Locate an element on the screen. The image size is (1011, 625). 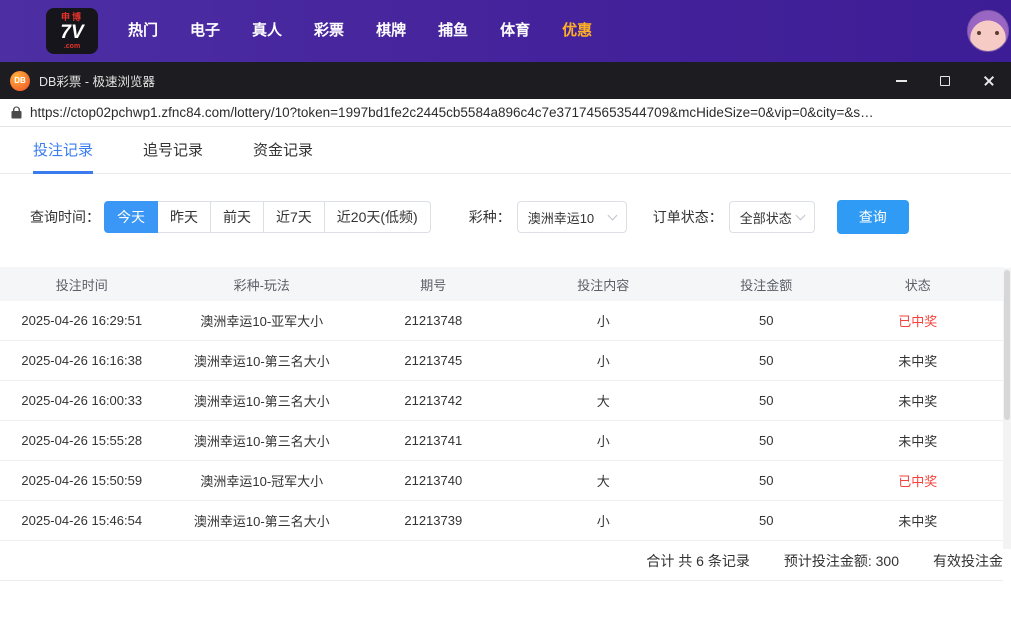
cell-status: 已中奖 is located at coordinates (918, 321).